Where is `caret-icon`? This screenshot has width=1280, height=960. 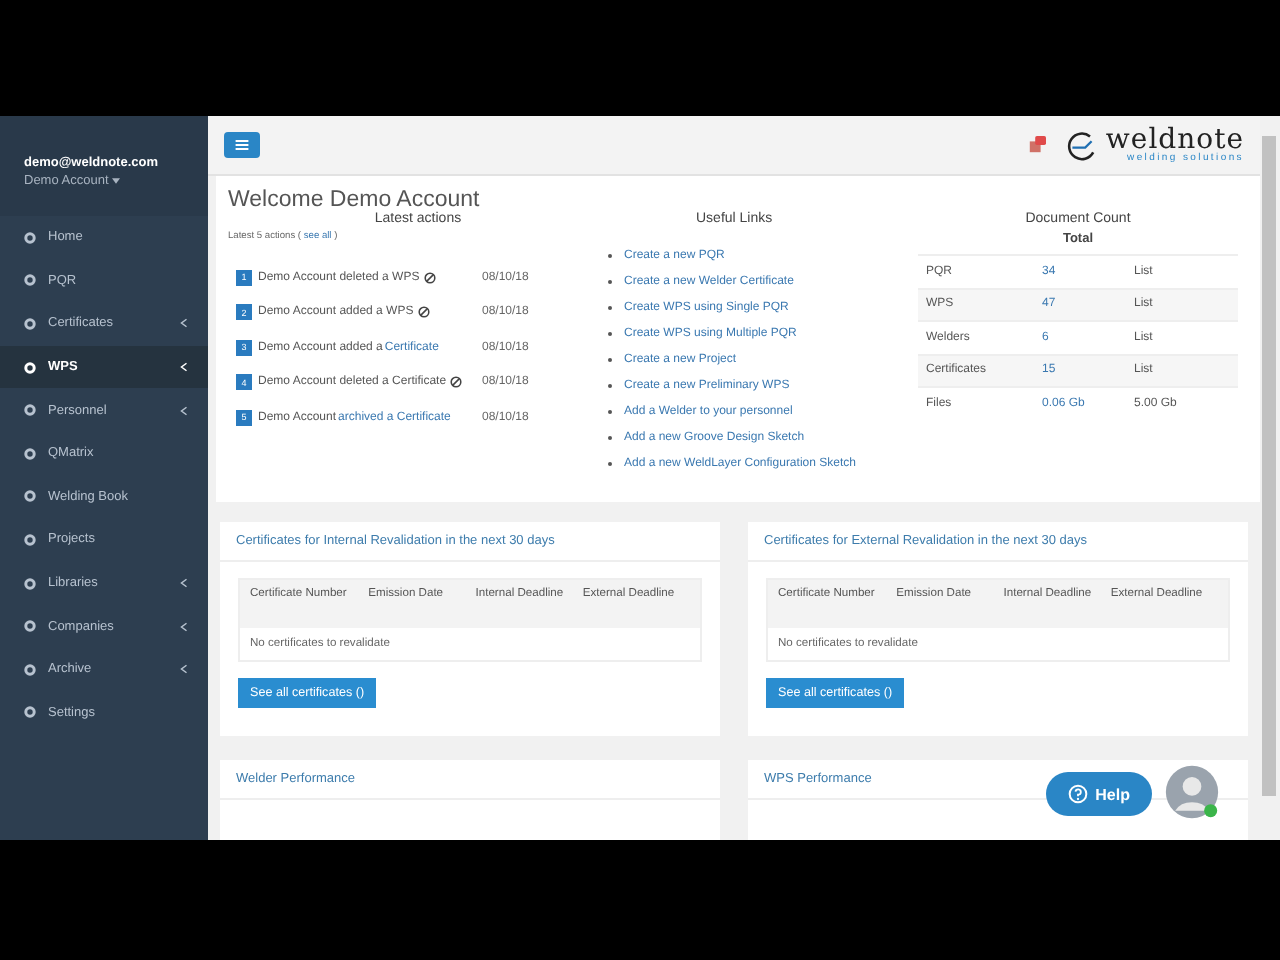 caret-icon is located at coordinates (116, 180).